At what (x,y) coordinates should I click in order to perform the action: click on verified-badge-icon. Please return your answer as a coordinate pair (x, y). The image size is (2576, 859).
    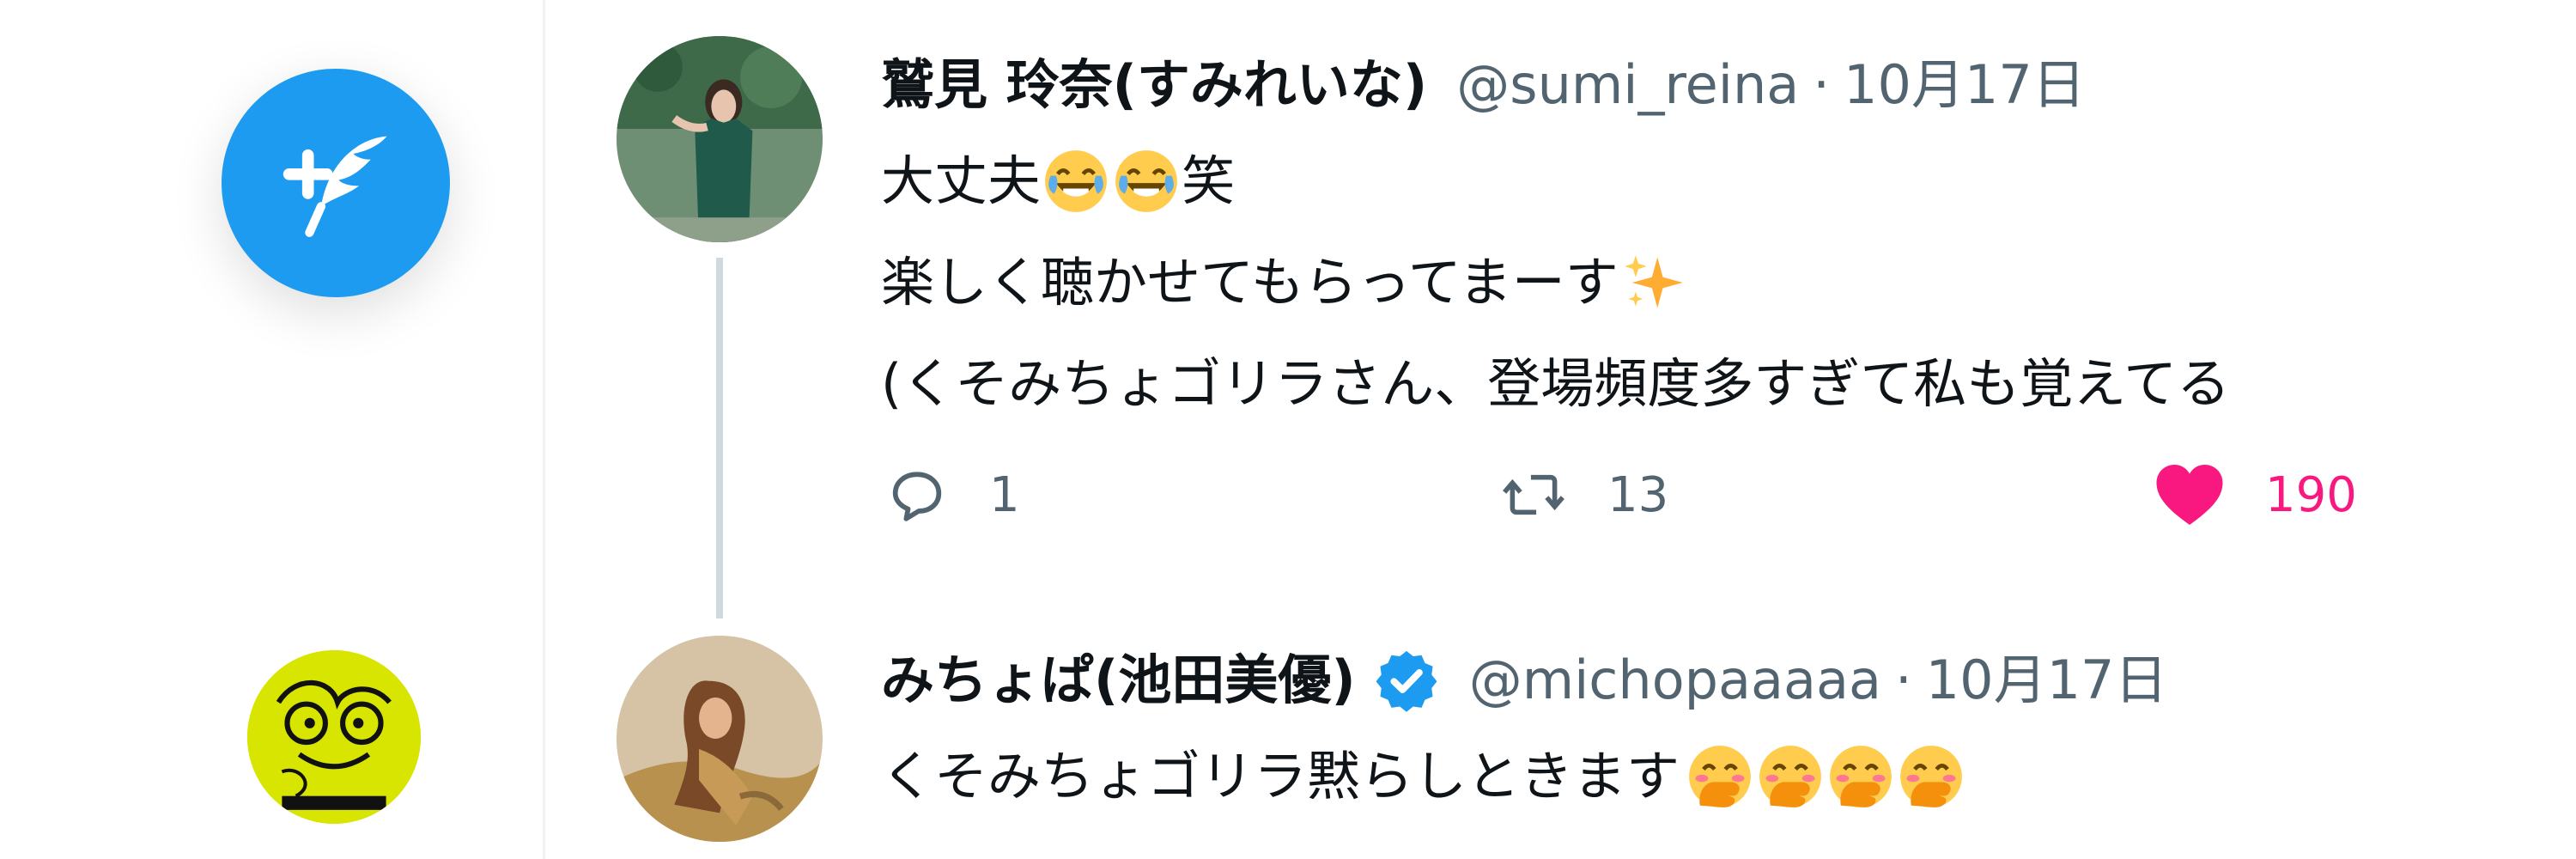
    Looking at the image, I should click on (1407, 681).